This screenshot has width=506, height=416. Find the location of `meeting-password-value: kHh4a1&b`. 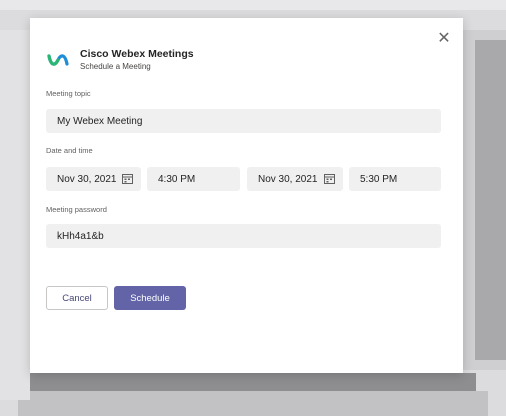

meeting-password-value: kHh4a1&b is located at coordinates (80, 236).